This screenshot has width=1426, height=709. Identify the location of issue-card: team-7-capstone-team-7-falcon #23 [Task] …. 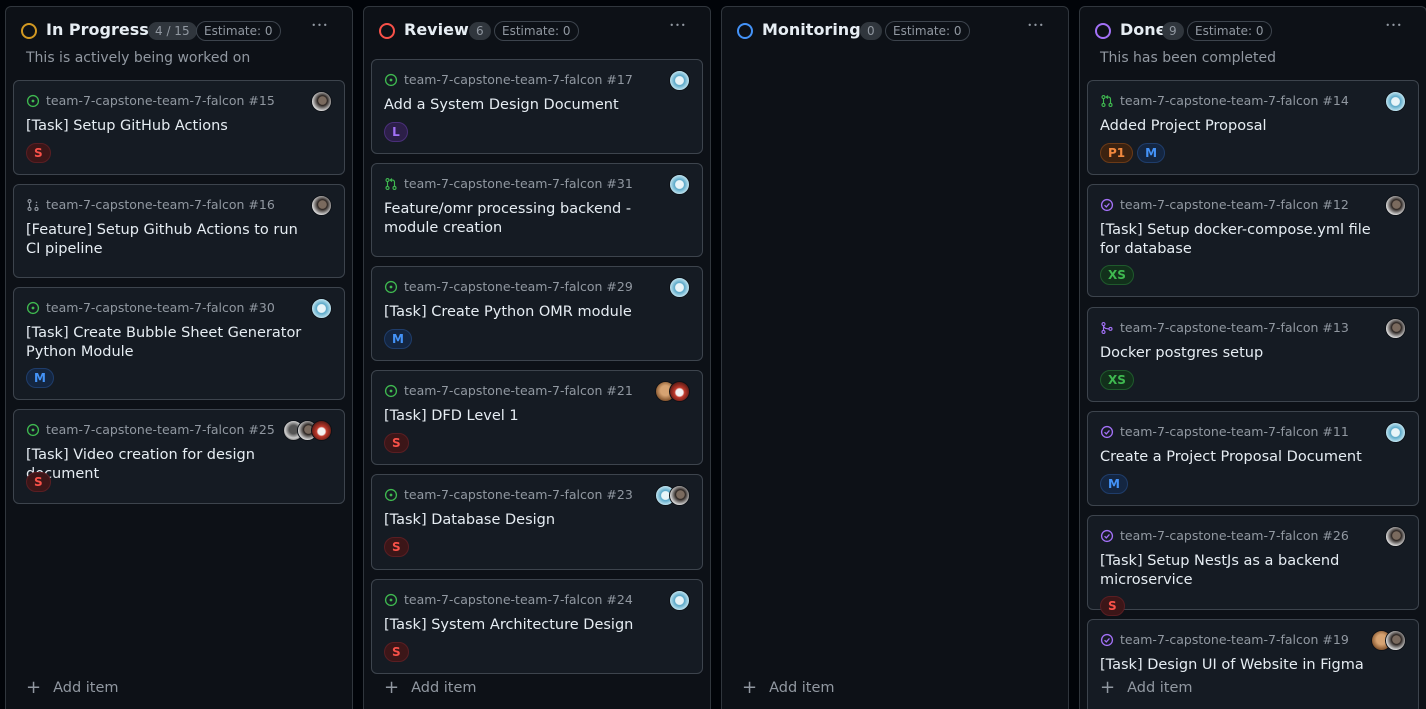
(537, 522).